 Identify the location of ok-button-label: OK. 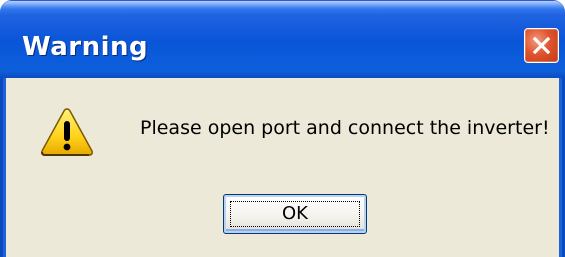
(295, 213).